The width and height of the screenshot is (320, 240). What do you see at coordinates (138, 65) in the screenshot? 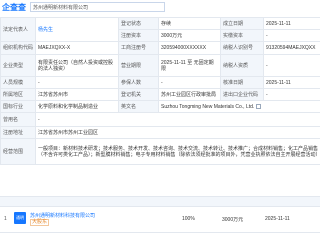
I see `term-label: 营业期限` at bounding box center [138, 65].